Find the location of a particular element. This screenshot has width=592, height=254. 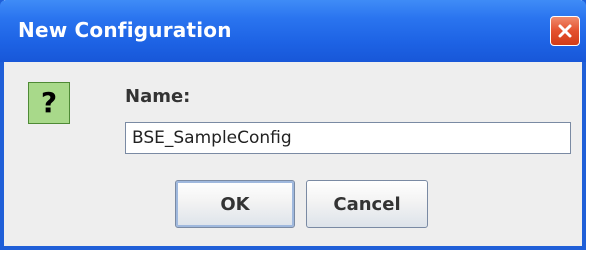

question-icon-glyph: ? is located at coordinates (49, 102).